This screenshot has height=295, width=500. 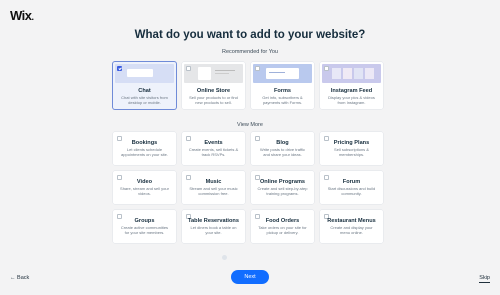 I want to click on card-title: Food Orders, so click(x=282, y=221).